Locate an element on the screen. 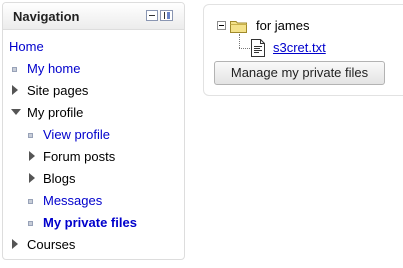 The width and height of the screenshot is (403, 268). navigation-title: Navigation is located at coordinates (46, 16).